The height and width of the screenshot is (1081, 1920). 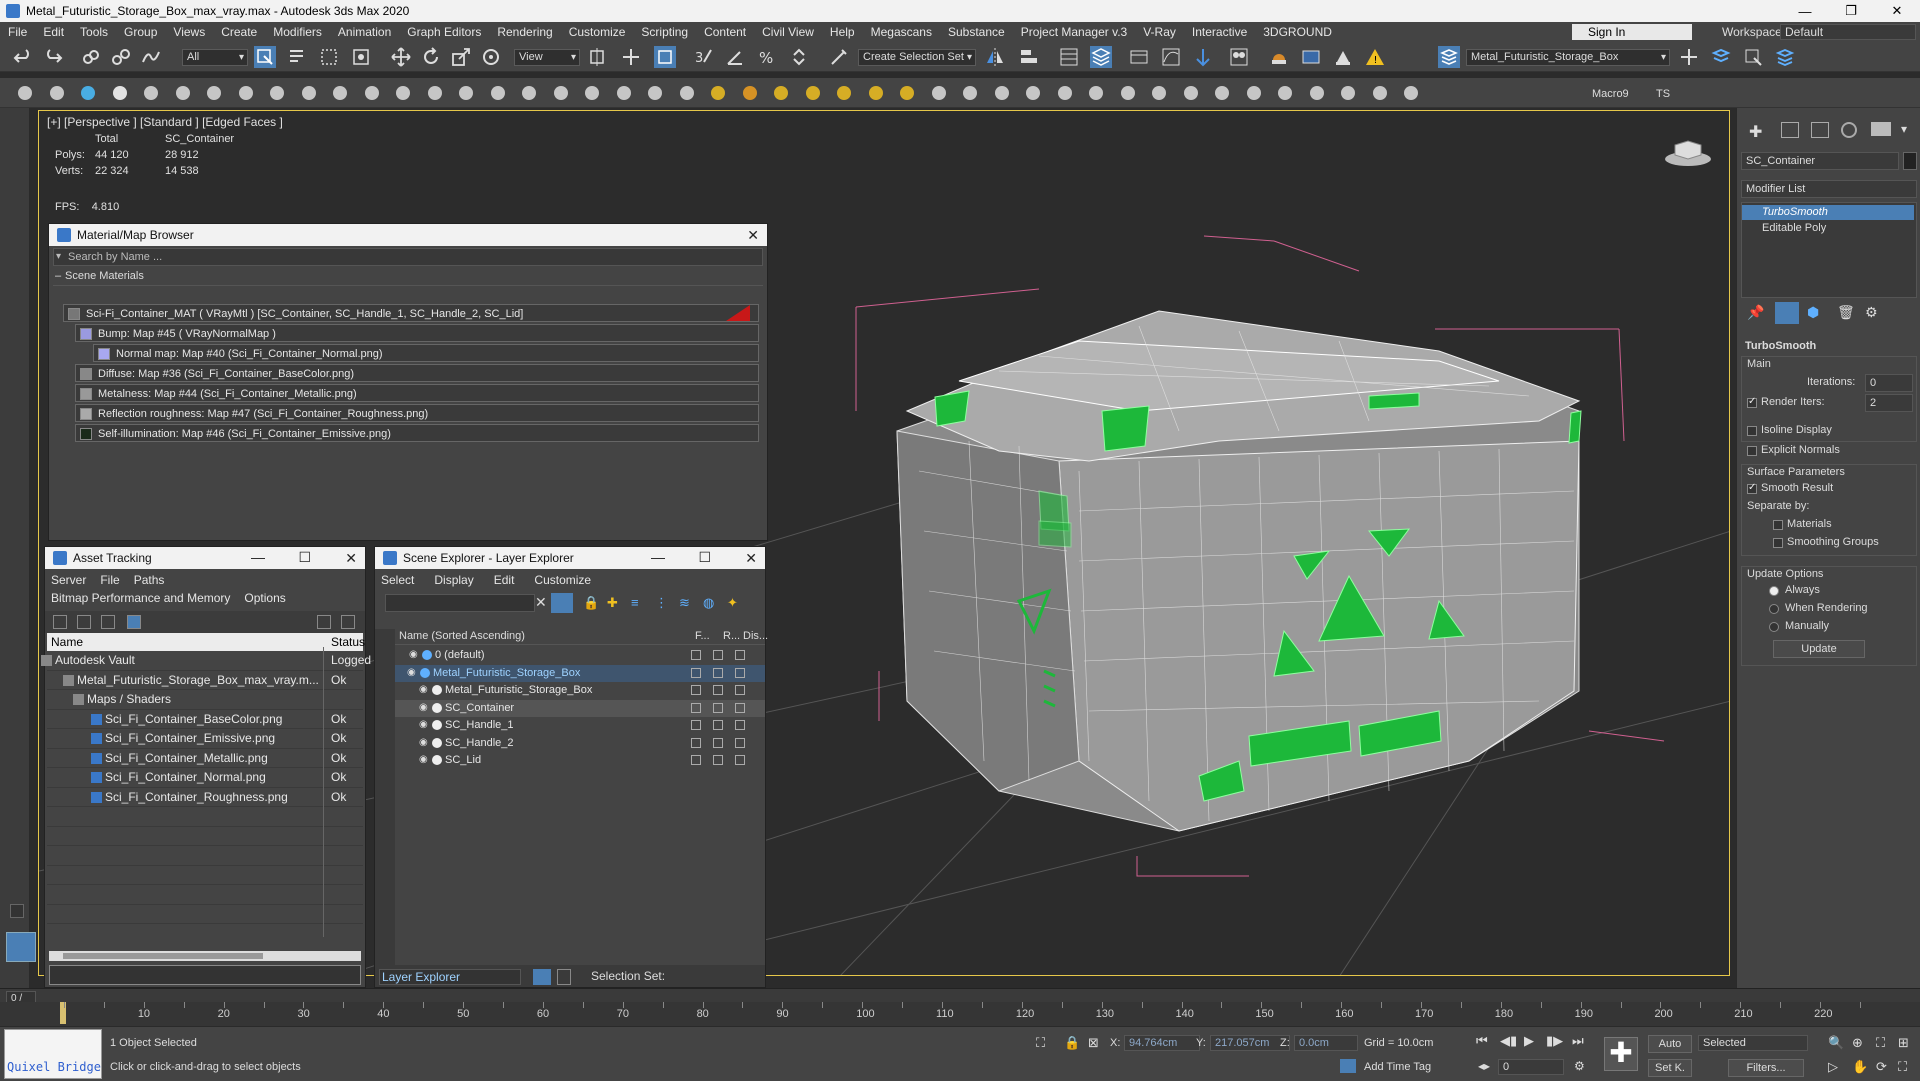 I want to click on utilities-tab-icon: ▾, so click(x=1904, y=129).